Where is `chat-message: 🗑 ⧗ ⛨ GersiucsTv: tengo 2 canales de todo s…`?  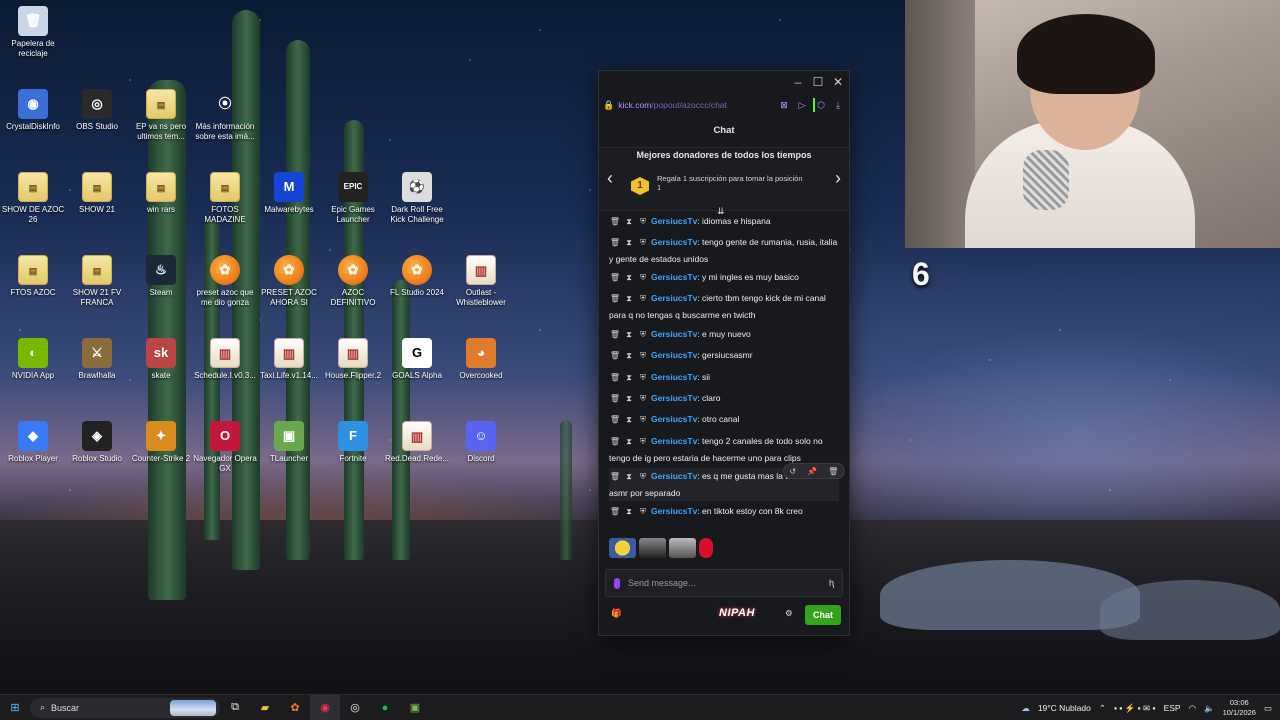
chat-message: 🗑 ⧗ ⛨ GersiucsTv: tengo 2 canales de todo s… is located at coordinates (724, 449).